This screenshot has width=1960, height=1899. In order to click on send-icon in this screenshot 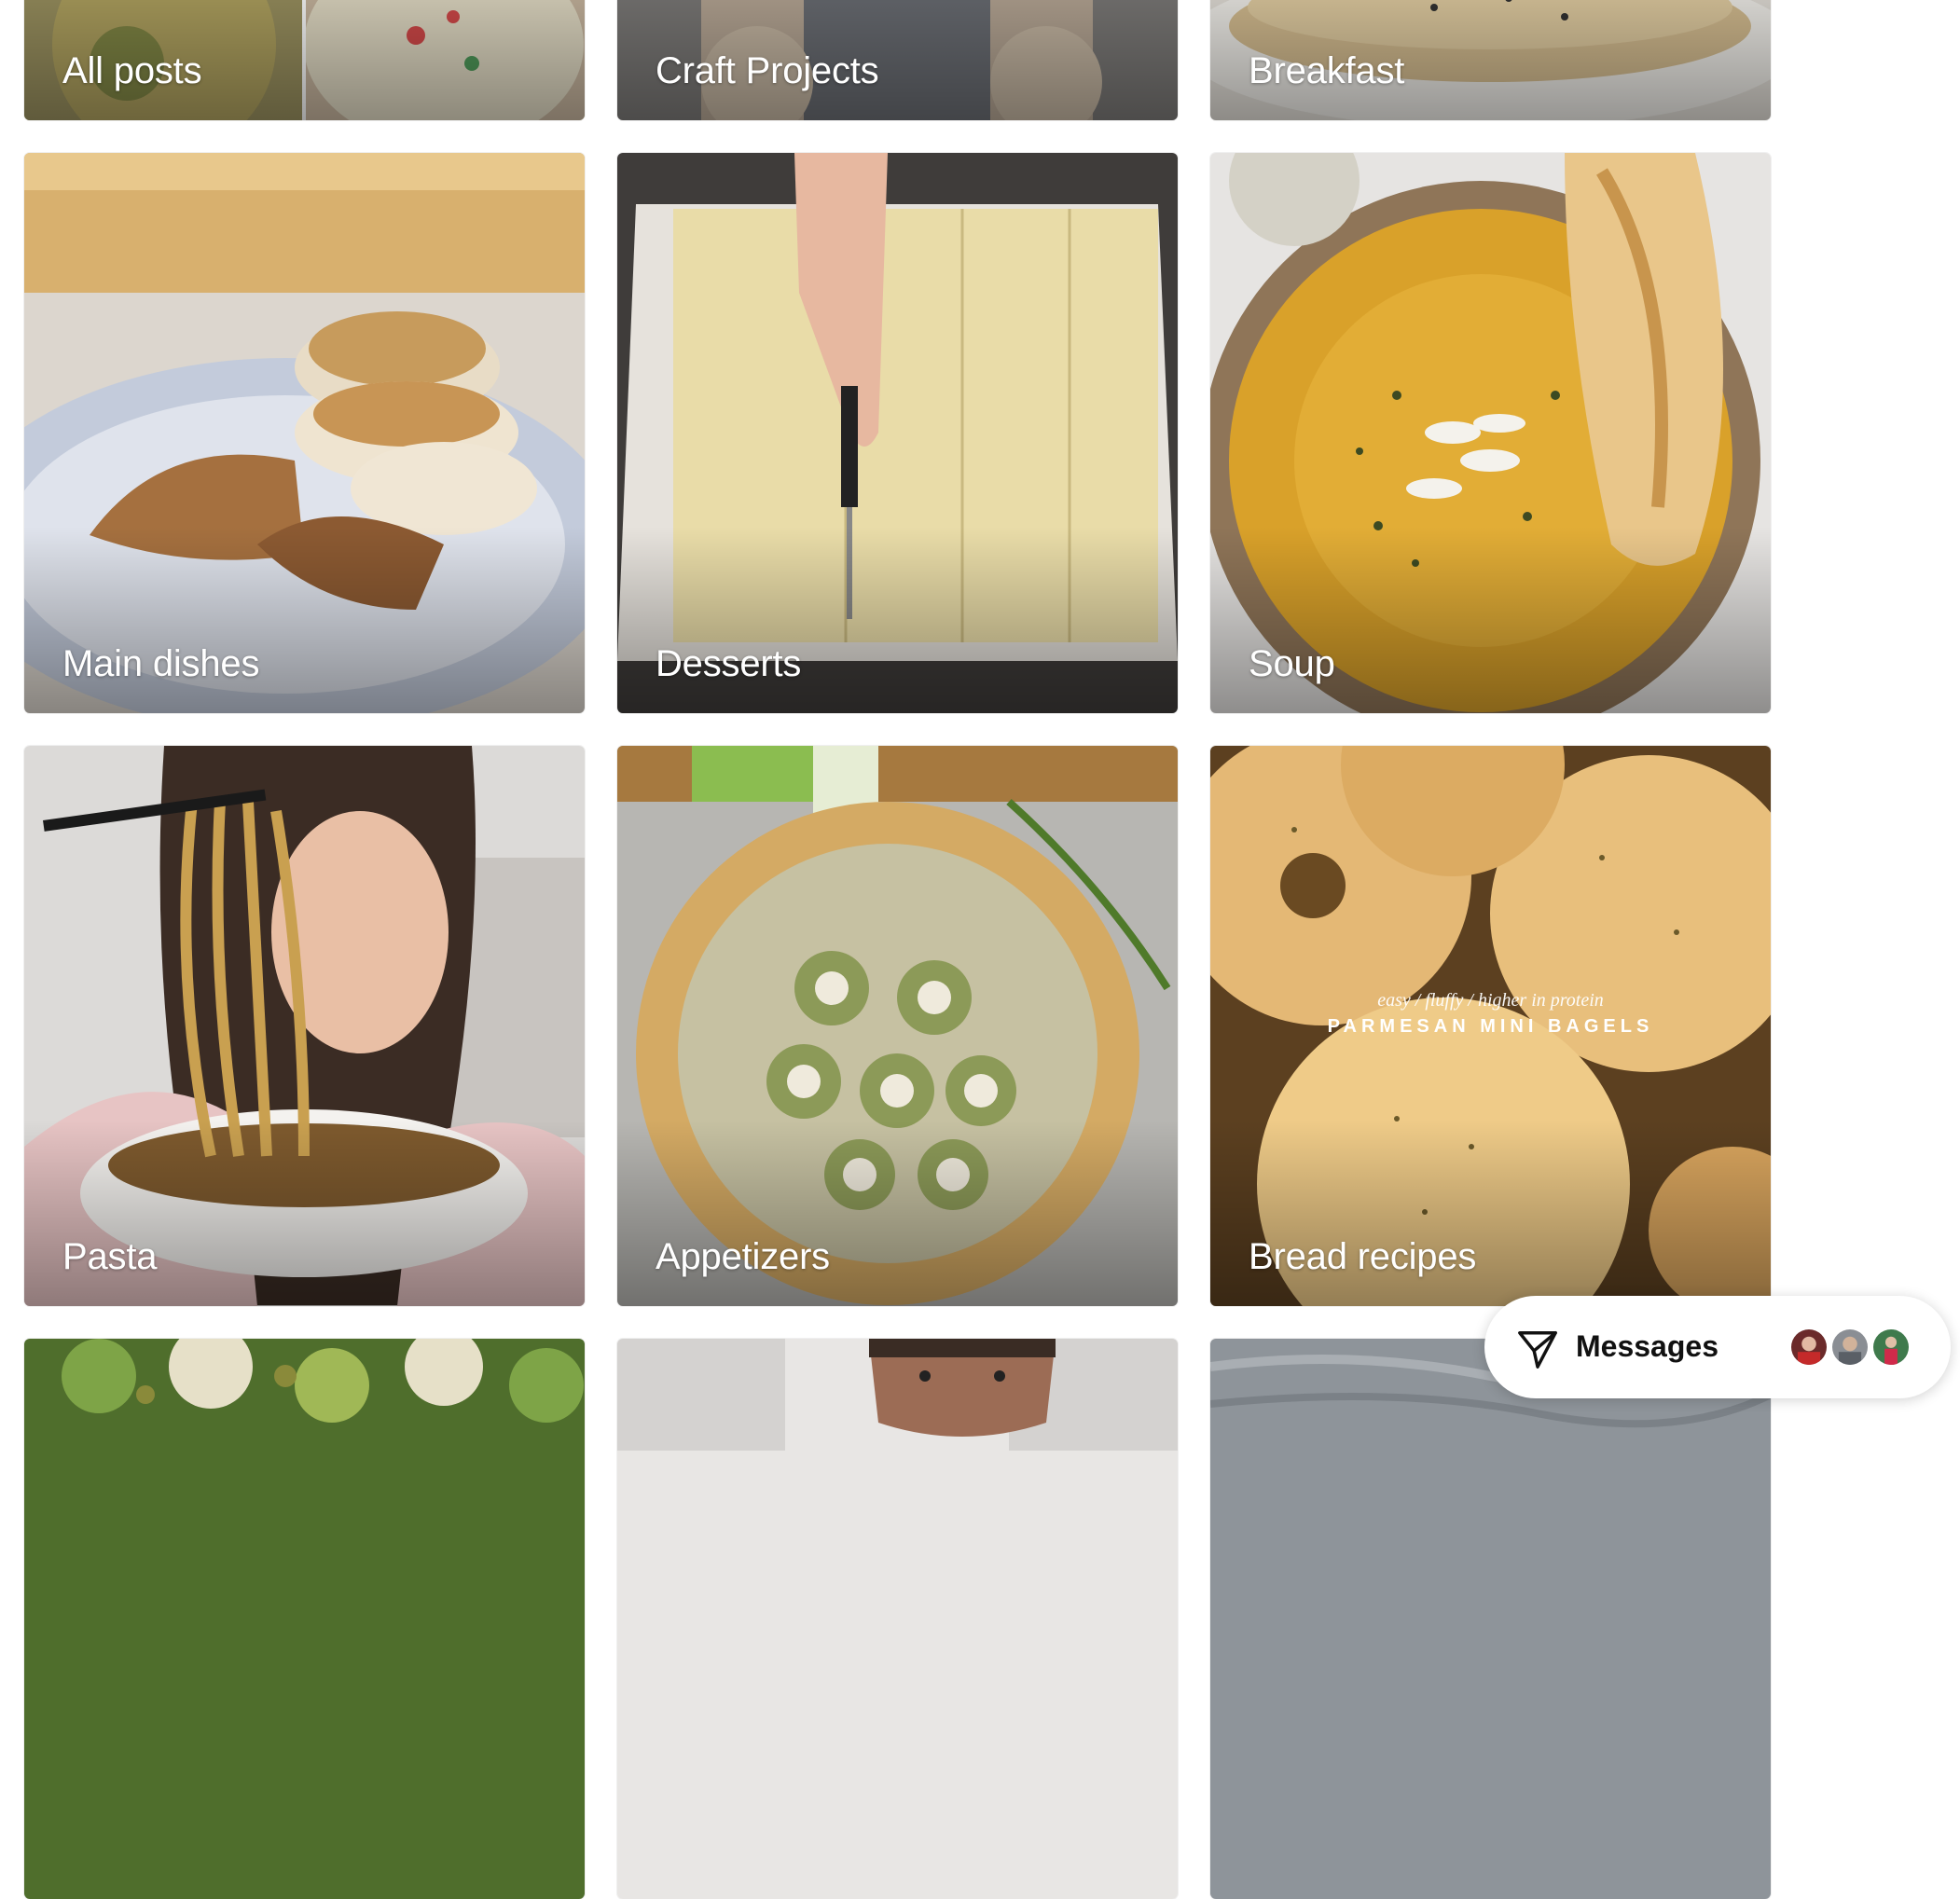, I will do `click(1538, 1350)`.